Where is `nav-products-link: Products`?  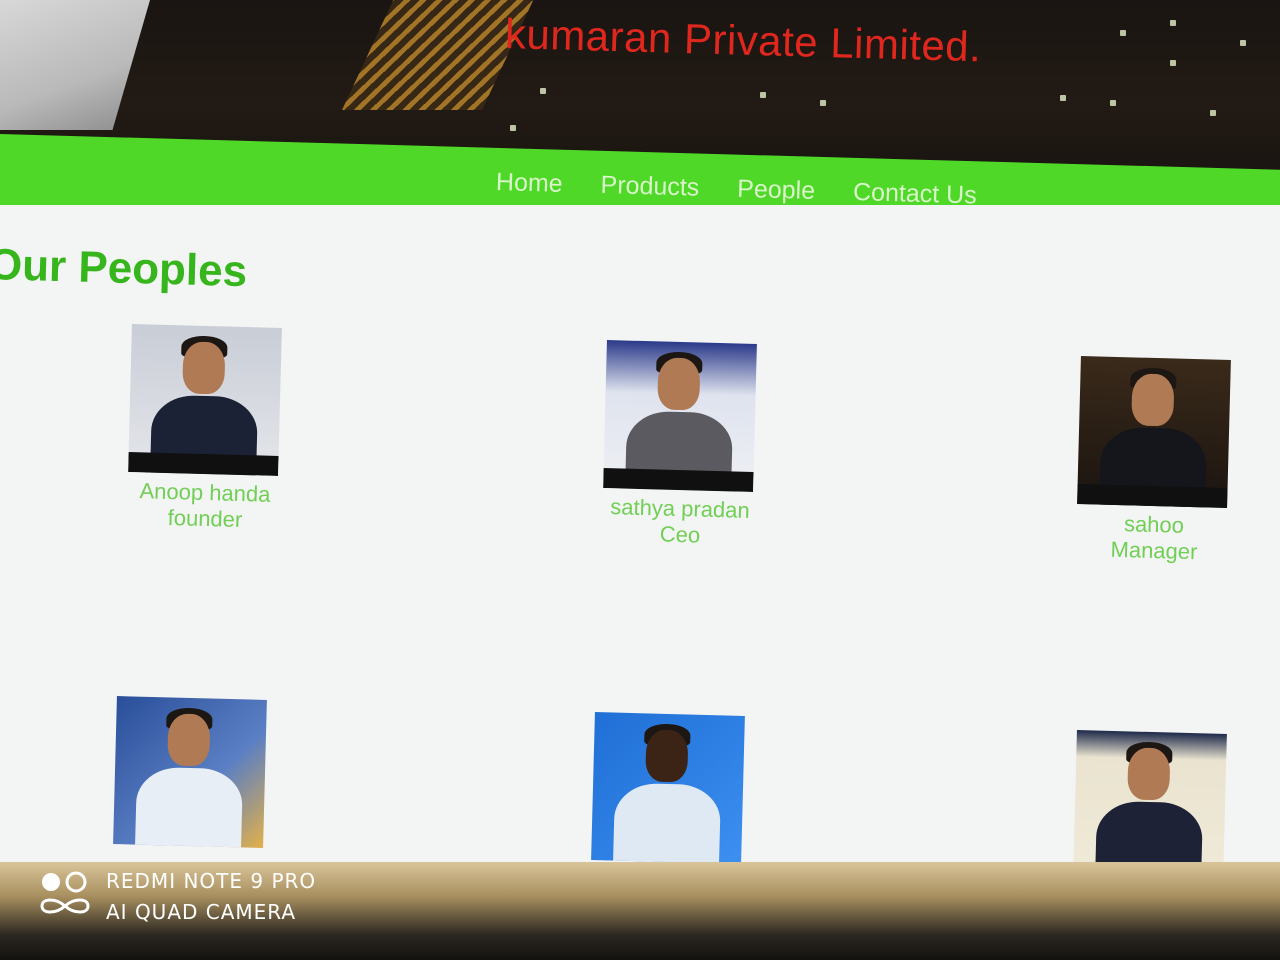
nav-products-link: Products is located at coordinates (649, 187).